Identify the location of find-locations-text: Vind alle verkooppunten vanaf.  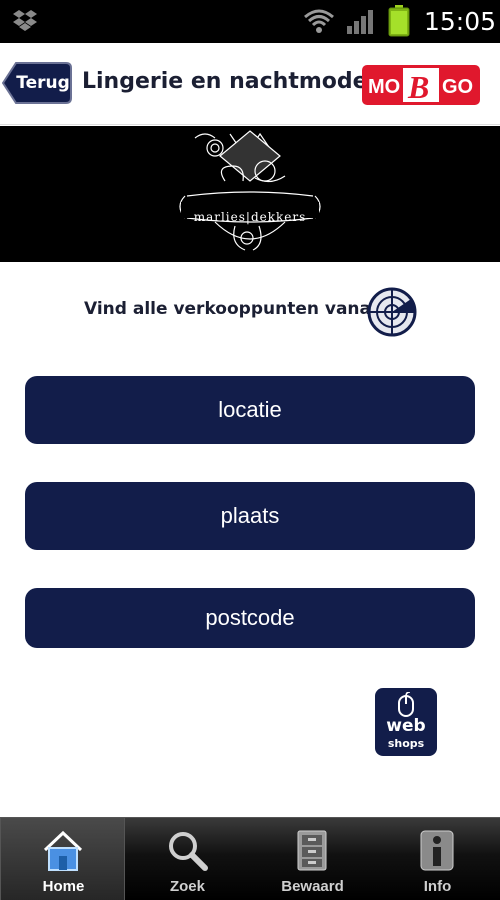
(231, 309).